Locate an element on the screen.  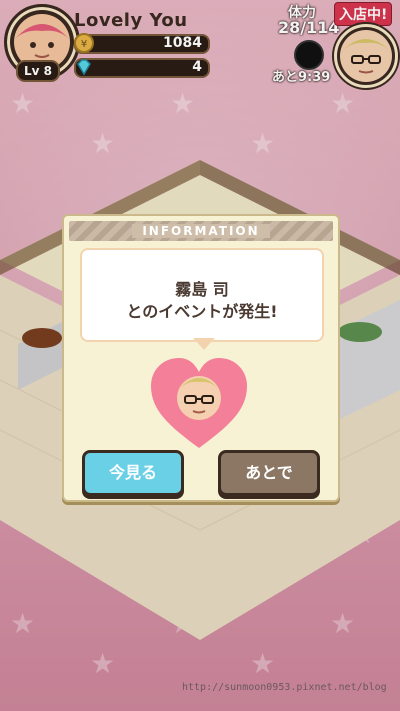
dialog-title-bar: INFORMATION is located at coordinates (201, 231).